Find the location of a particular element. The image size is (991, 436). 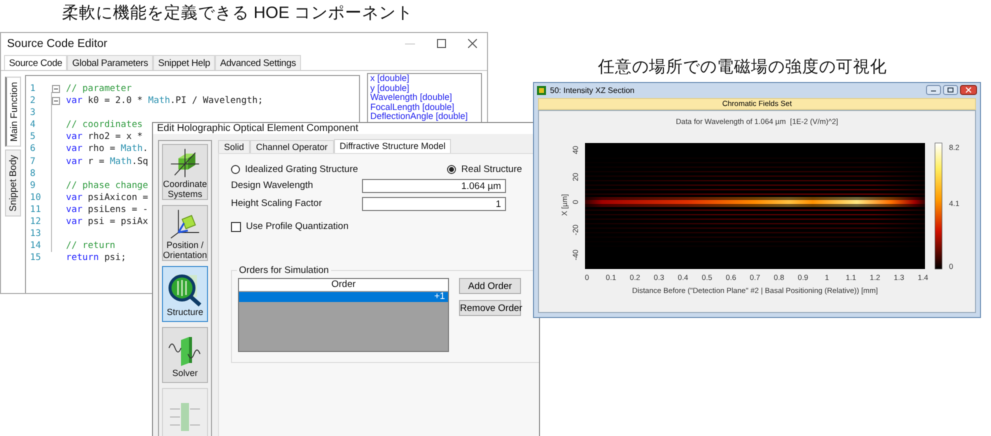

radio-button: Real Structure is located at coordinates (484, 169).